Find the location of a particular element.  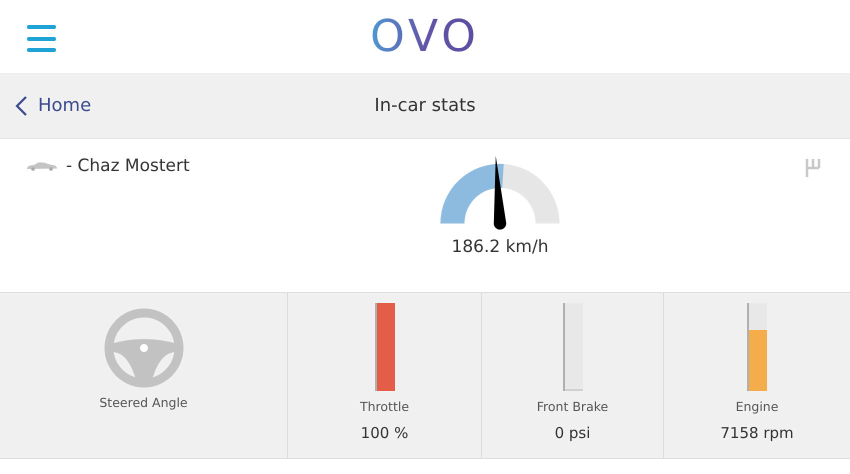

speed-reading: 186.2 km/h is located at coordinates (500, 247).